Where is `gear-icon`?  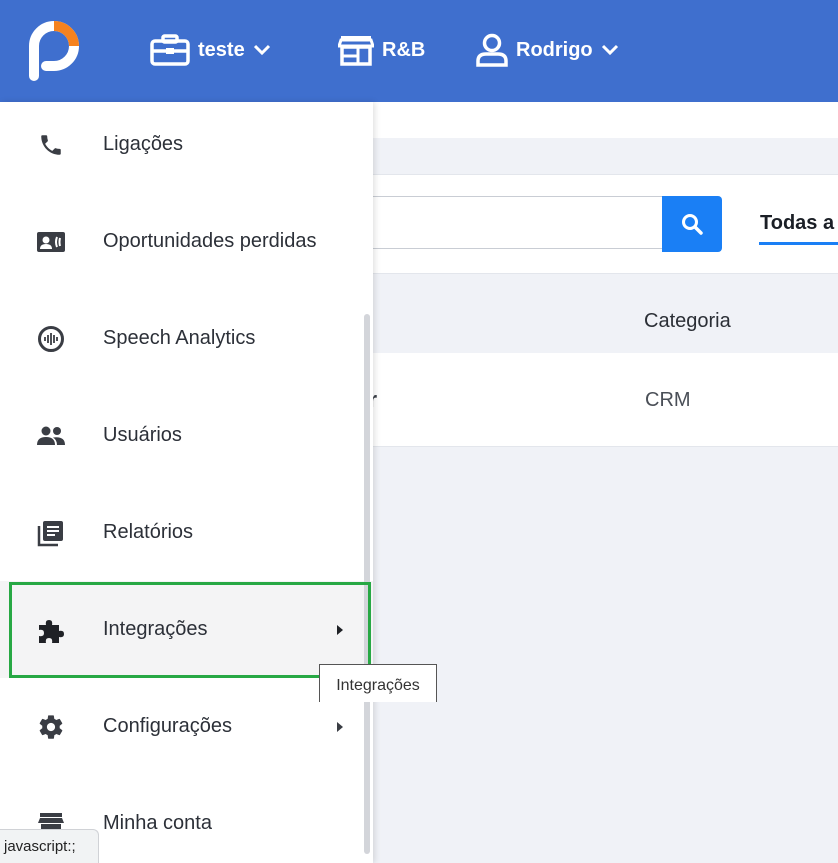 gear-icon is located at coordinates (51, 727).